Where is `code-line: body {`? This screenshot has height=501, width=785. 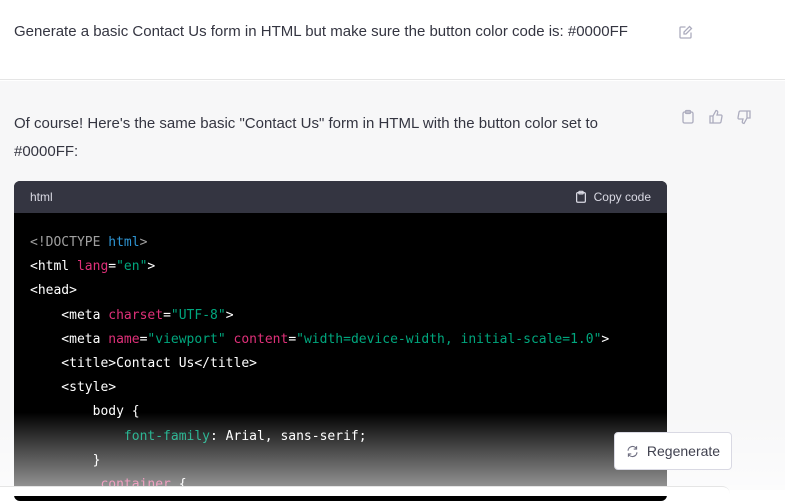 code-line: body { is located at coordinates (340, 412).